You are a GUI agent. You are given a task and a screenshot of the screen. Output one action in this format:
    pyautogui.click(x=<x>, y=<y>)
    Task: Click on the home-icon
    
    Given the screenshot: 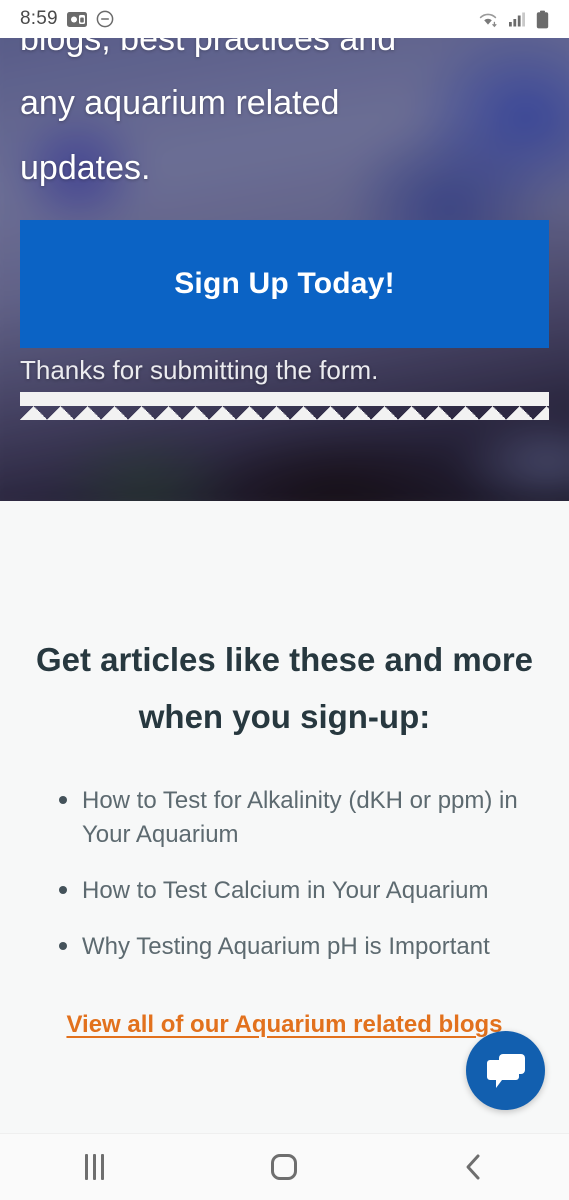 What is the action you would take?
    pyautogui.click(x=284, y=1167)
    